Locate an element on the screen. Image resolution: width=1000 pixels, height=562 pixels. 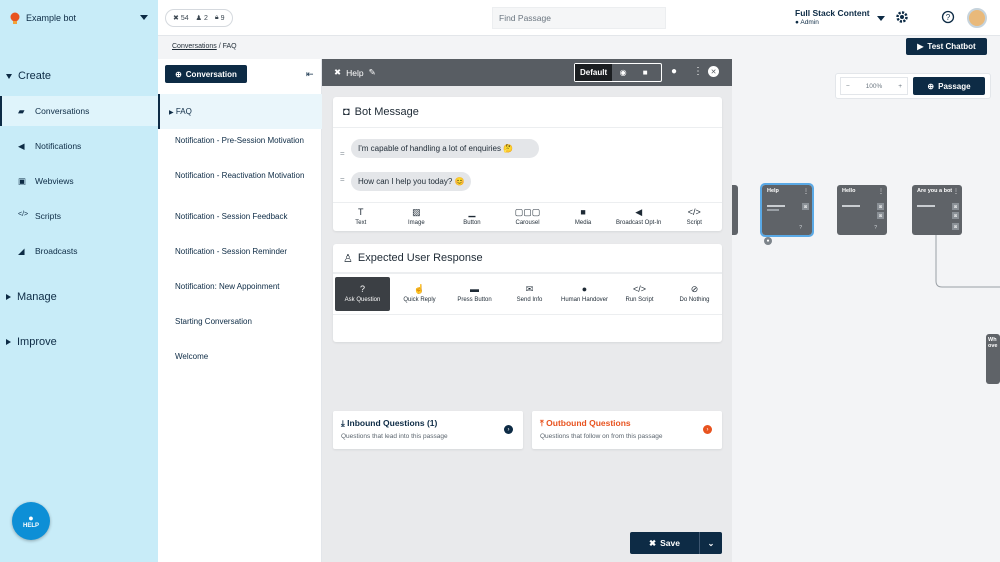
add-button-button: ▁ Button is located at coordinates (472, 217).